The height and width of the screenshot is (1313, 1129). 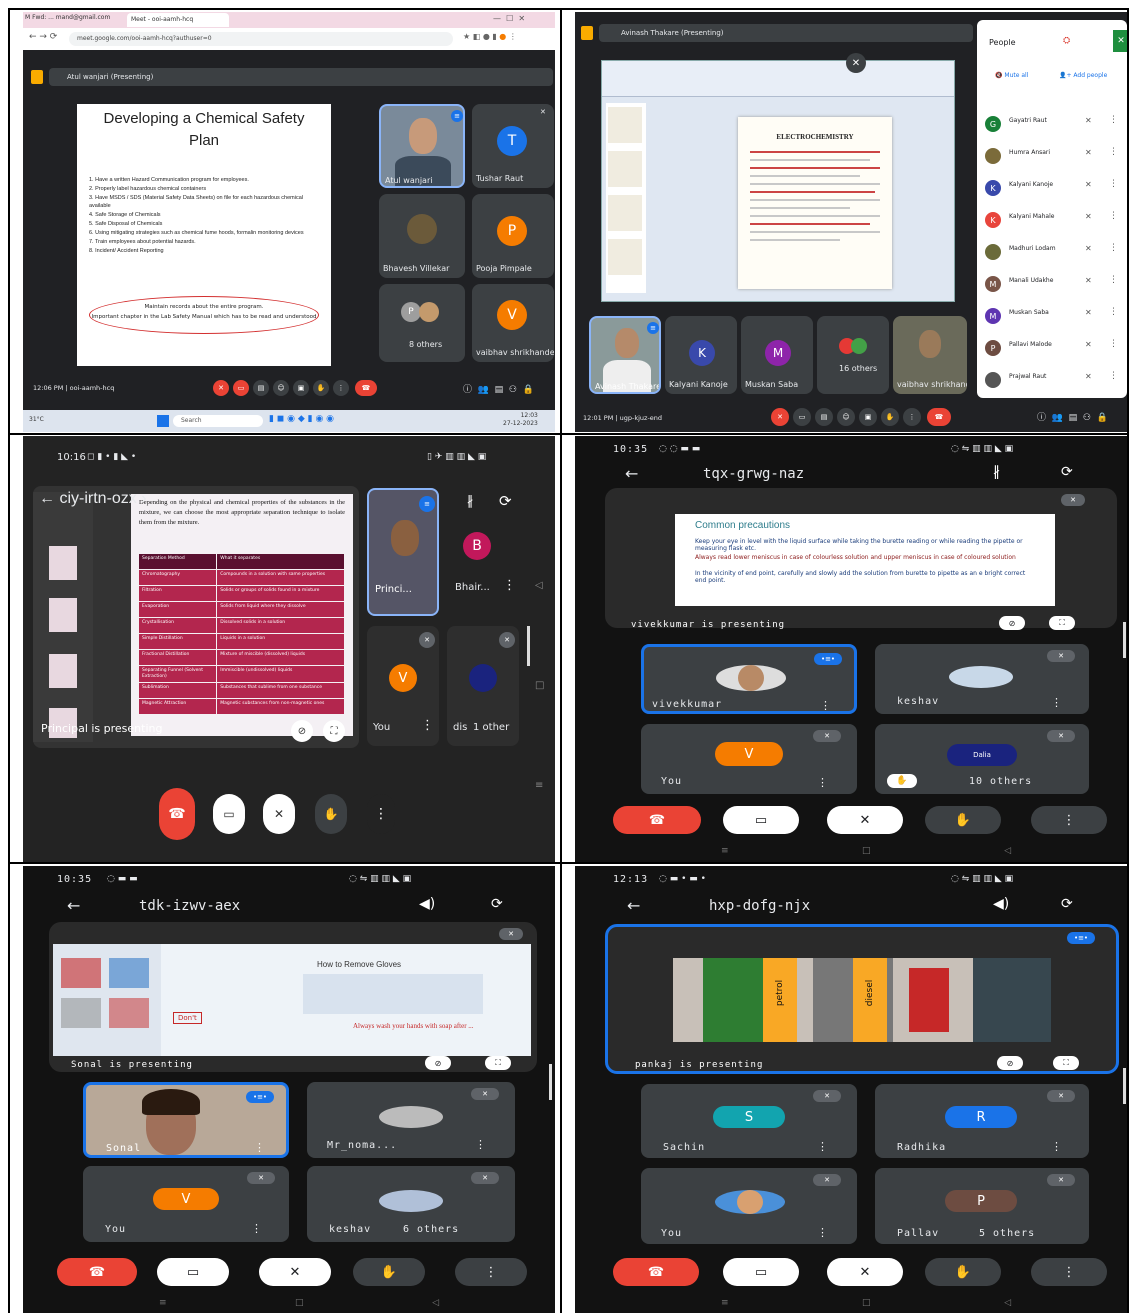 What do you see at coordinates (982, 1121) in the screenshot?
I see `participant-tile: ✕ R Radhika ⋮` at bounding box center [982, 1121].